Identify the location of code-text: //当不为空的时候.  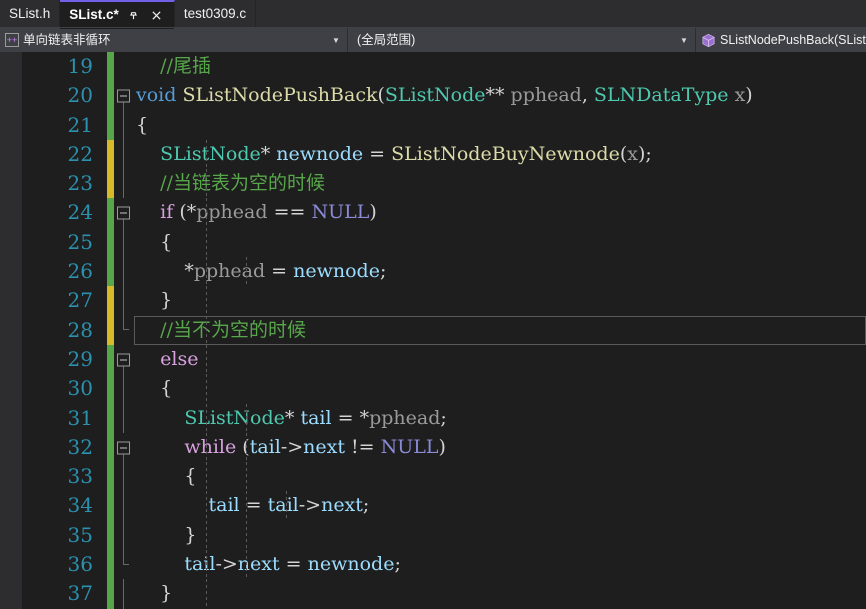
(500, 330).